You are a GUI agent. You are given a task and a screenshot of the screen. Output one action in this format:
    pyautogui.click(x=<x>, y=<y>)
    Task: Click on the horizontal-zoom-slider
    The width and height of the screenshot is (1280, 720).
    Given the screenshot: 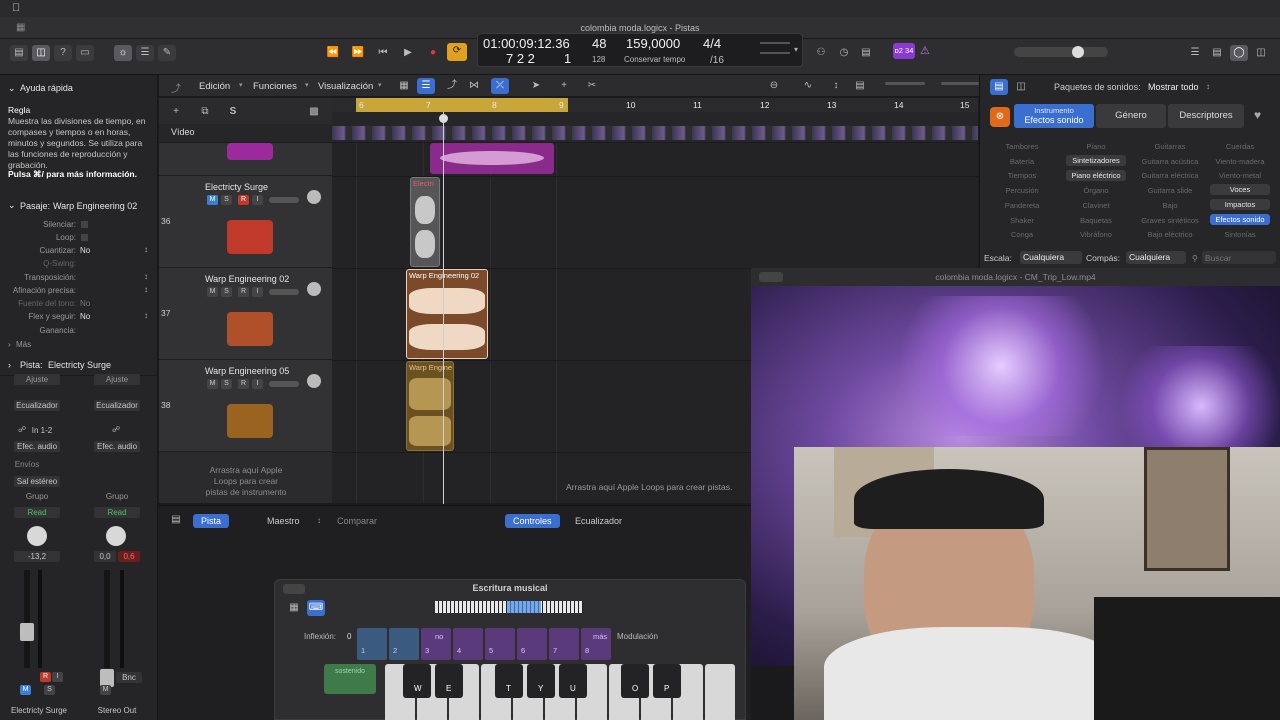 What is the action you would take?
    pyautogui.click(x=960, y=83)
    